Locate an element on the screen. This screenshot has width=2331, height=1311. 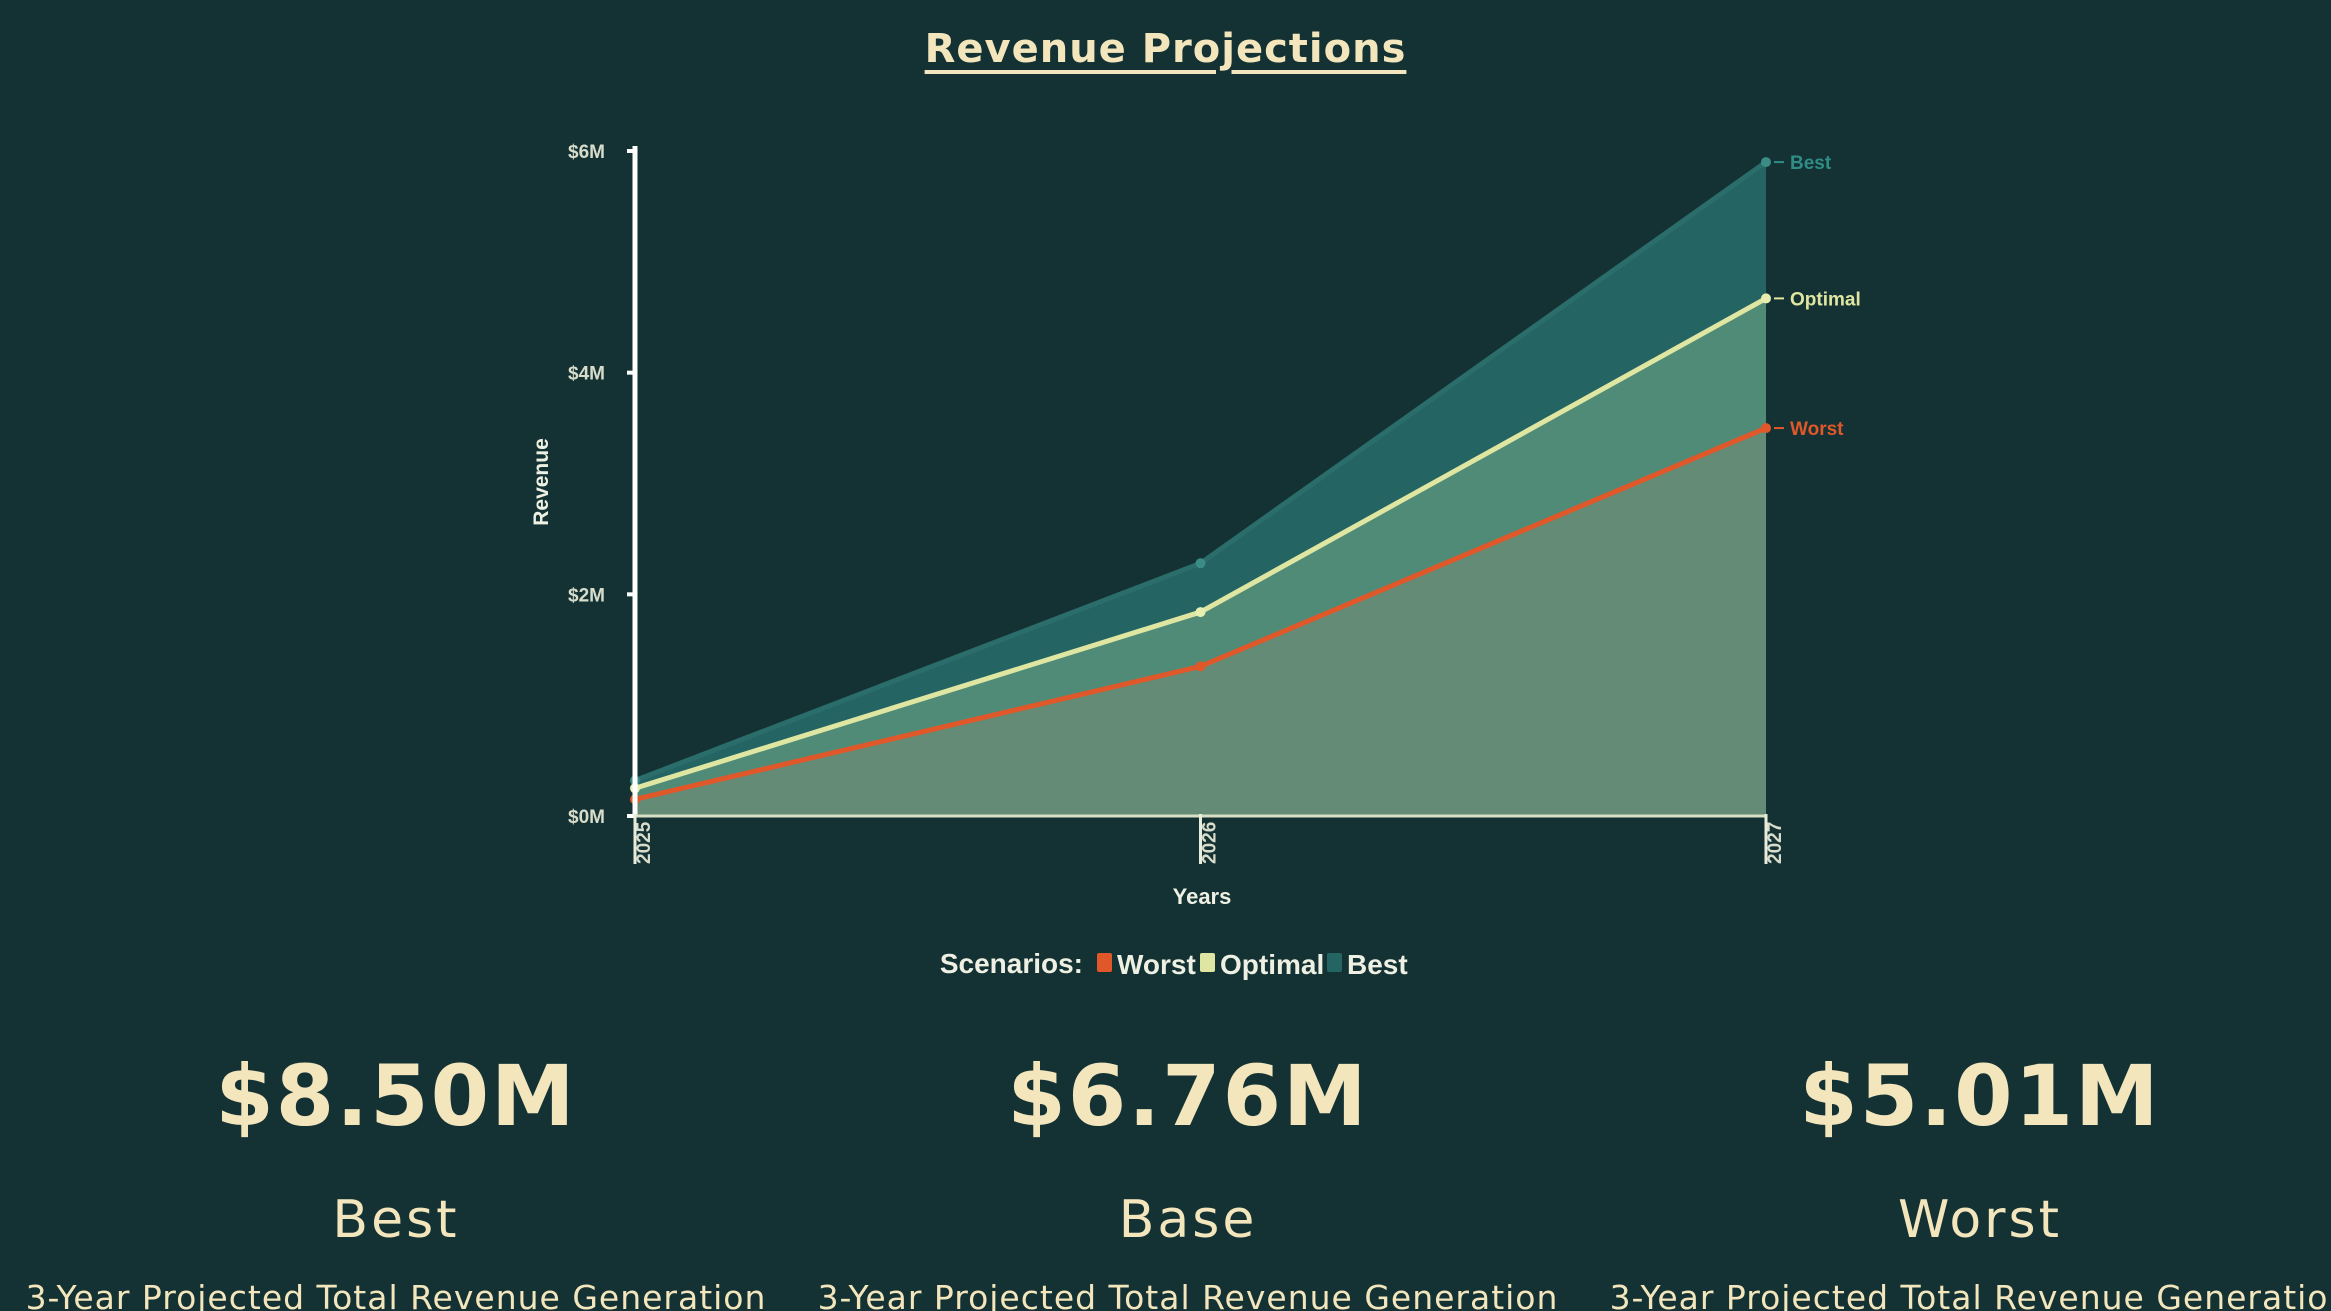
end-label-best: Best is located at coordinates (1811, 163).